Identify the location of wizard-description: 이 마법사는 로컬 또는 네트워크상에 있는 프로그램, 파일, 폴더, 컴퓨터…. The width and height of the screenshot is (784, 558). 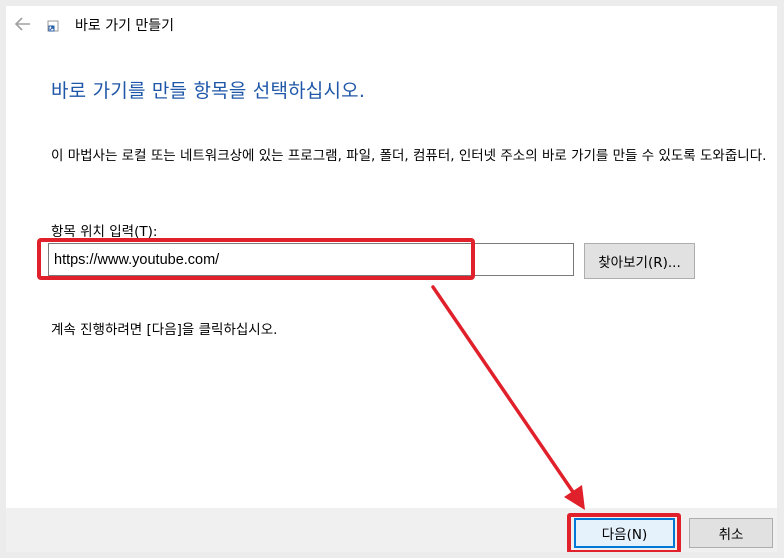
(409, 156).